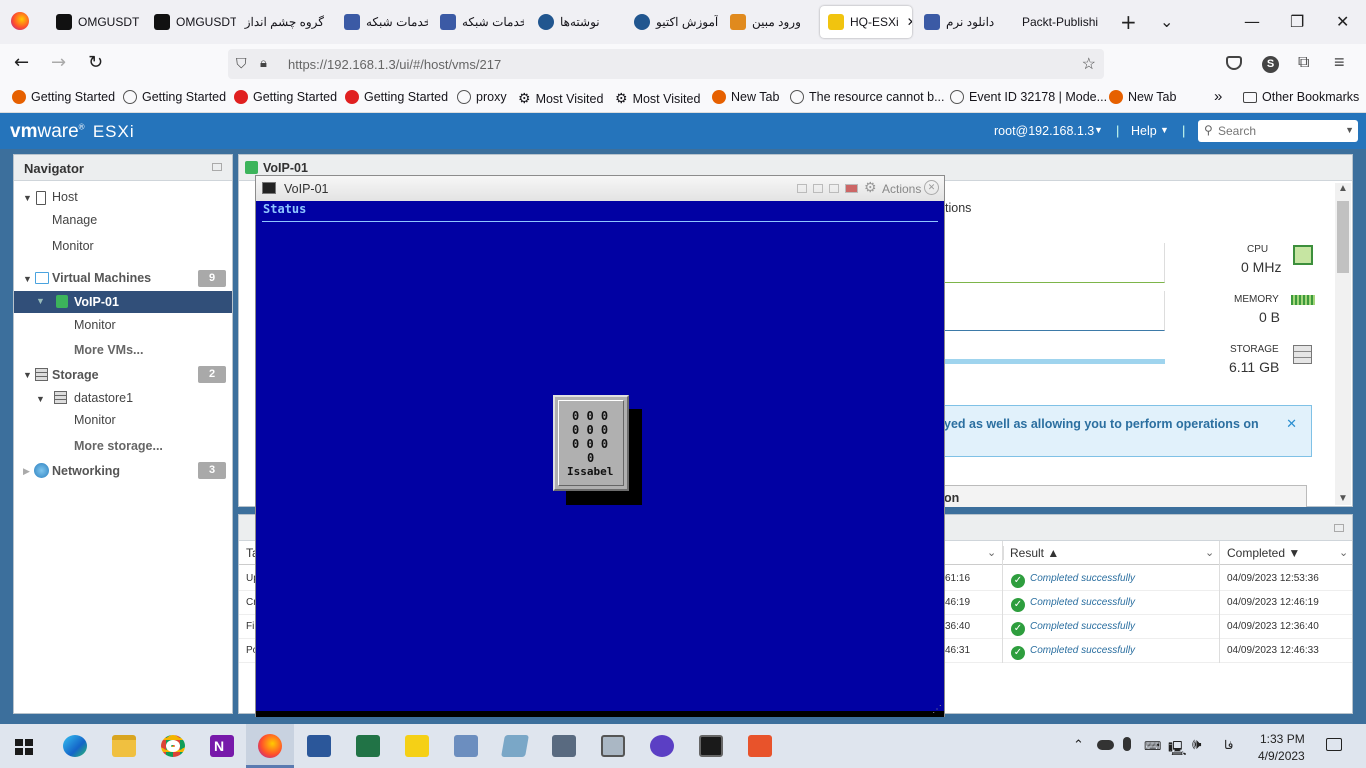  What do you see at coordinates (958, 208) in the screenshot?
I see `actions-partial-label: tions` at bounding box center [958, 208].